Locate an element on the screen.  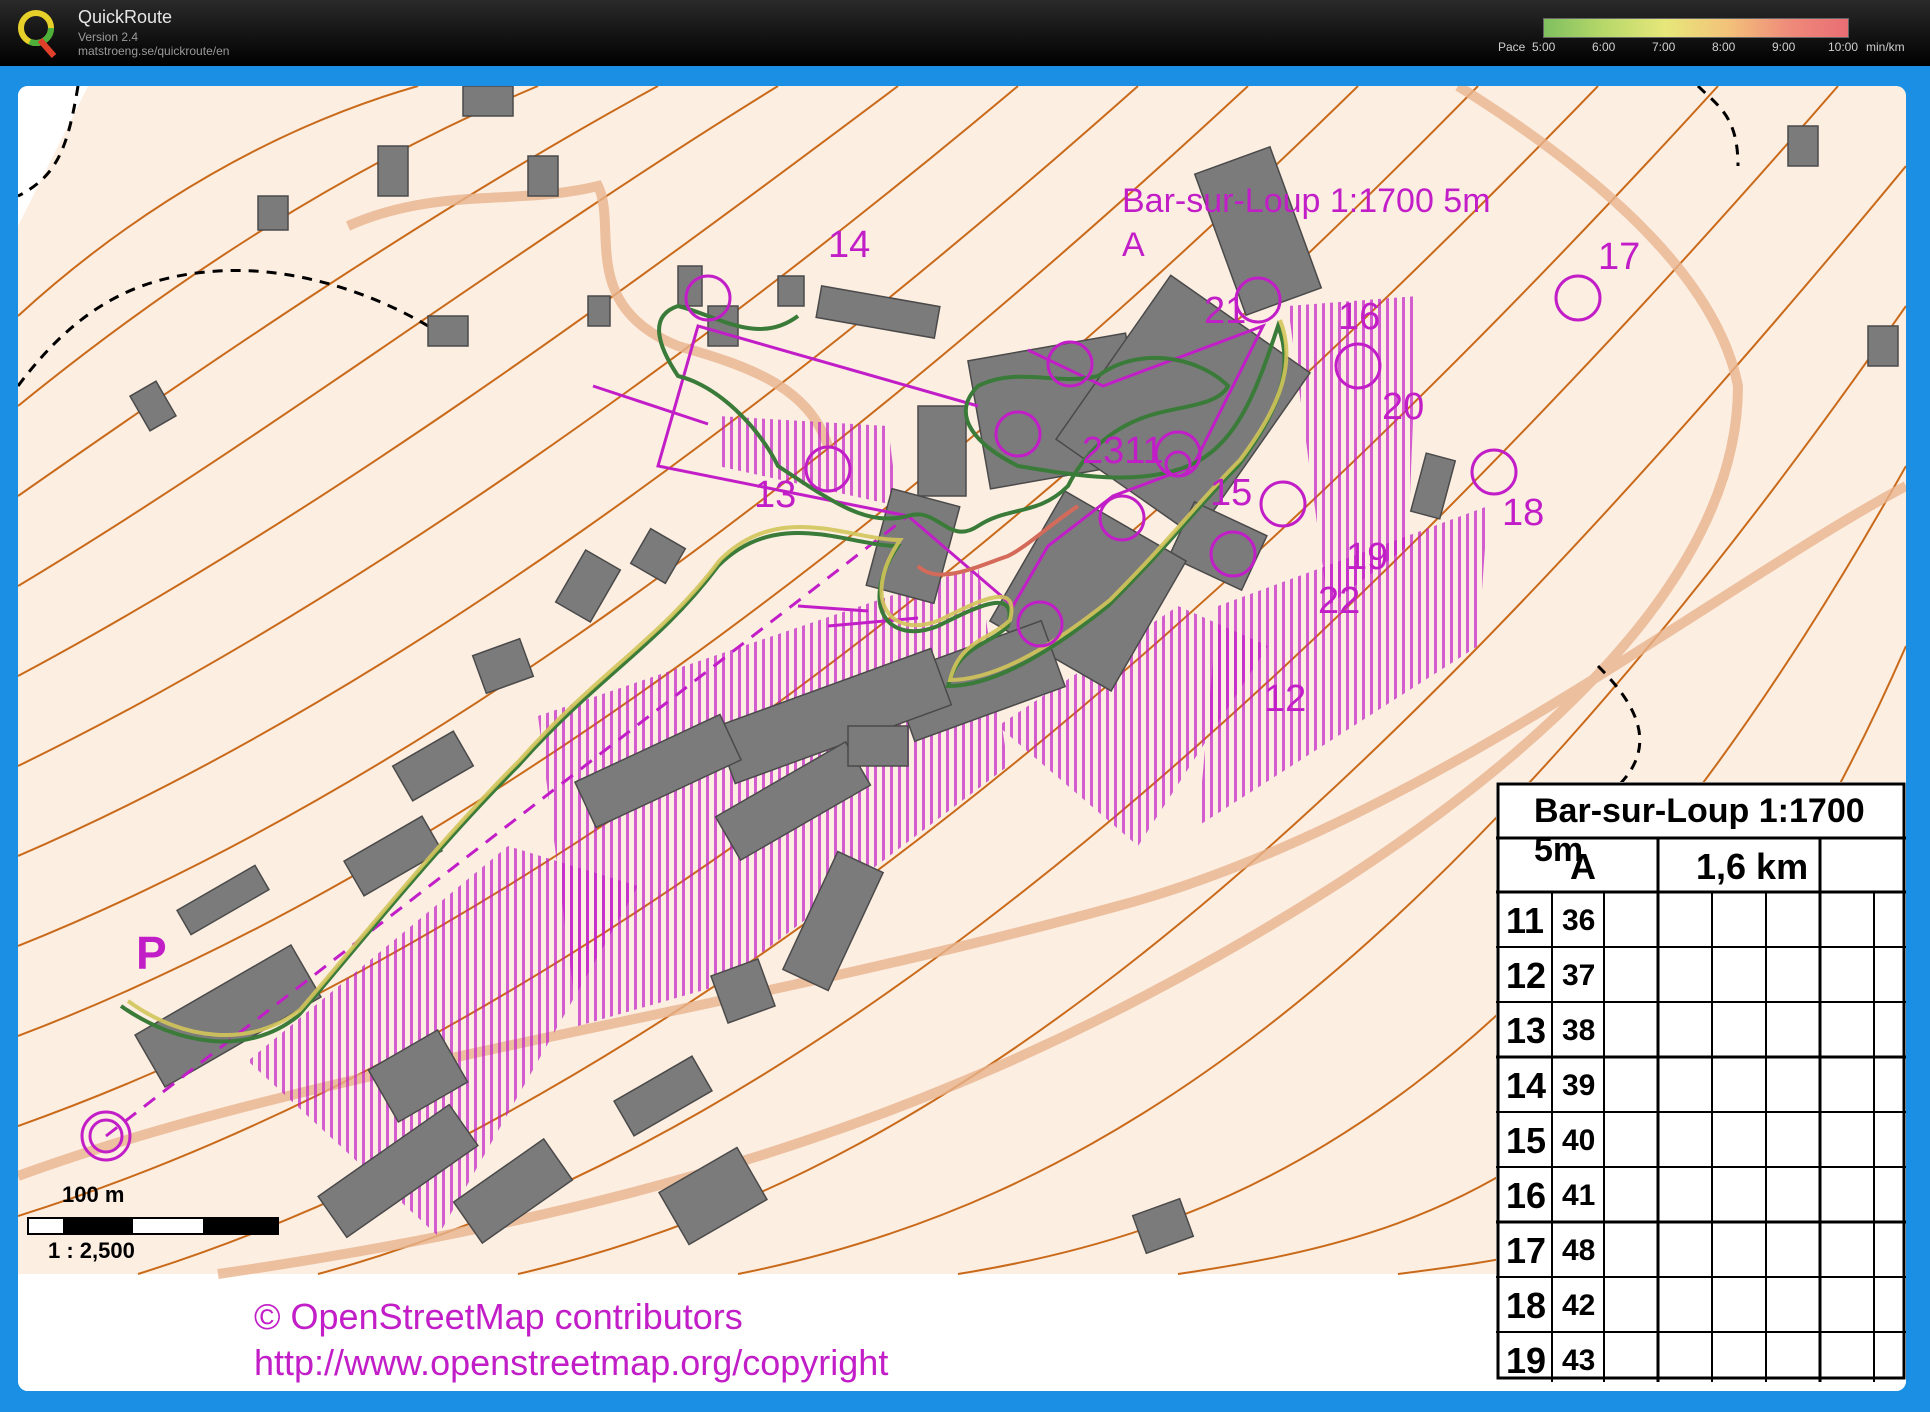
description-row: 11 36 is located at coordinates (1701, 919).